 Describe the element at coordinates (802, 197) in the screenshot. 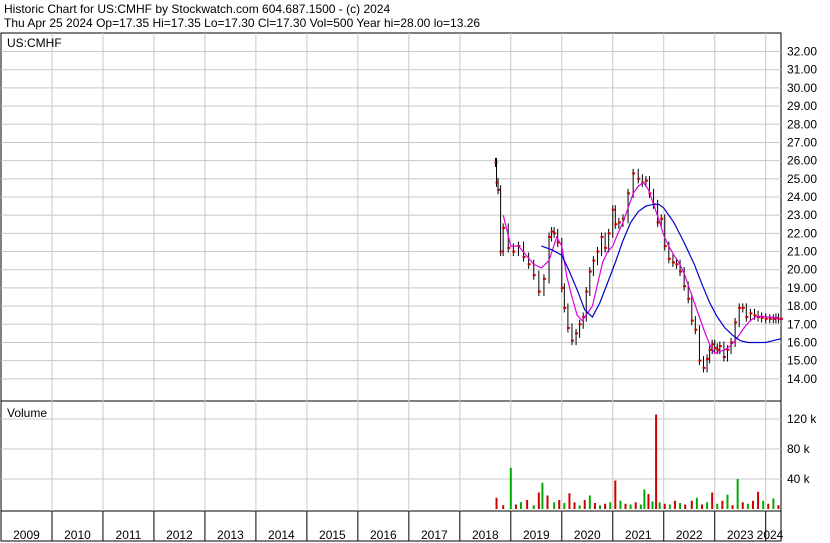

I see `price-y-tick-label: 24.00` at that location.